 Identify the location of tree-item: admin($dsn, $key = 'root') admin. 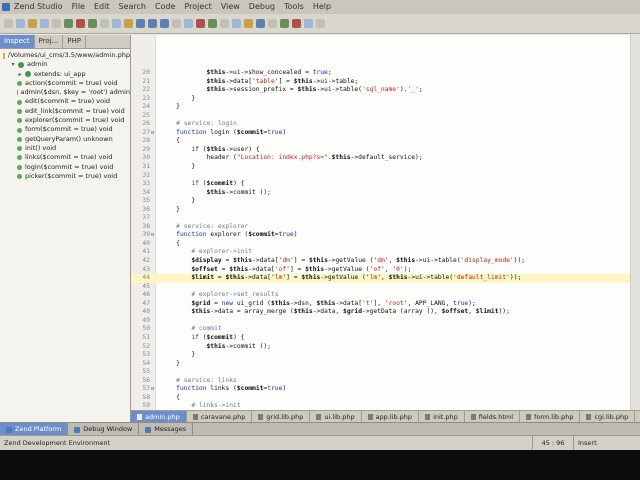
(65, 92).